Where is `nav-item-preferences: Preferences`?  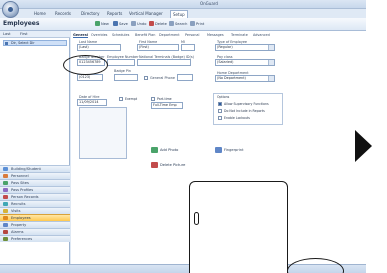
nav-item-preferences: Preferences is located at coordinates (35, 238).